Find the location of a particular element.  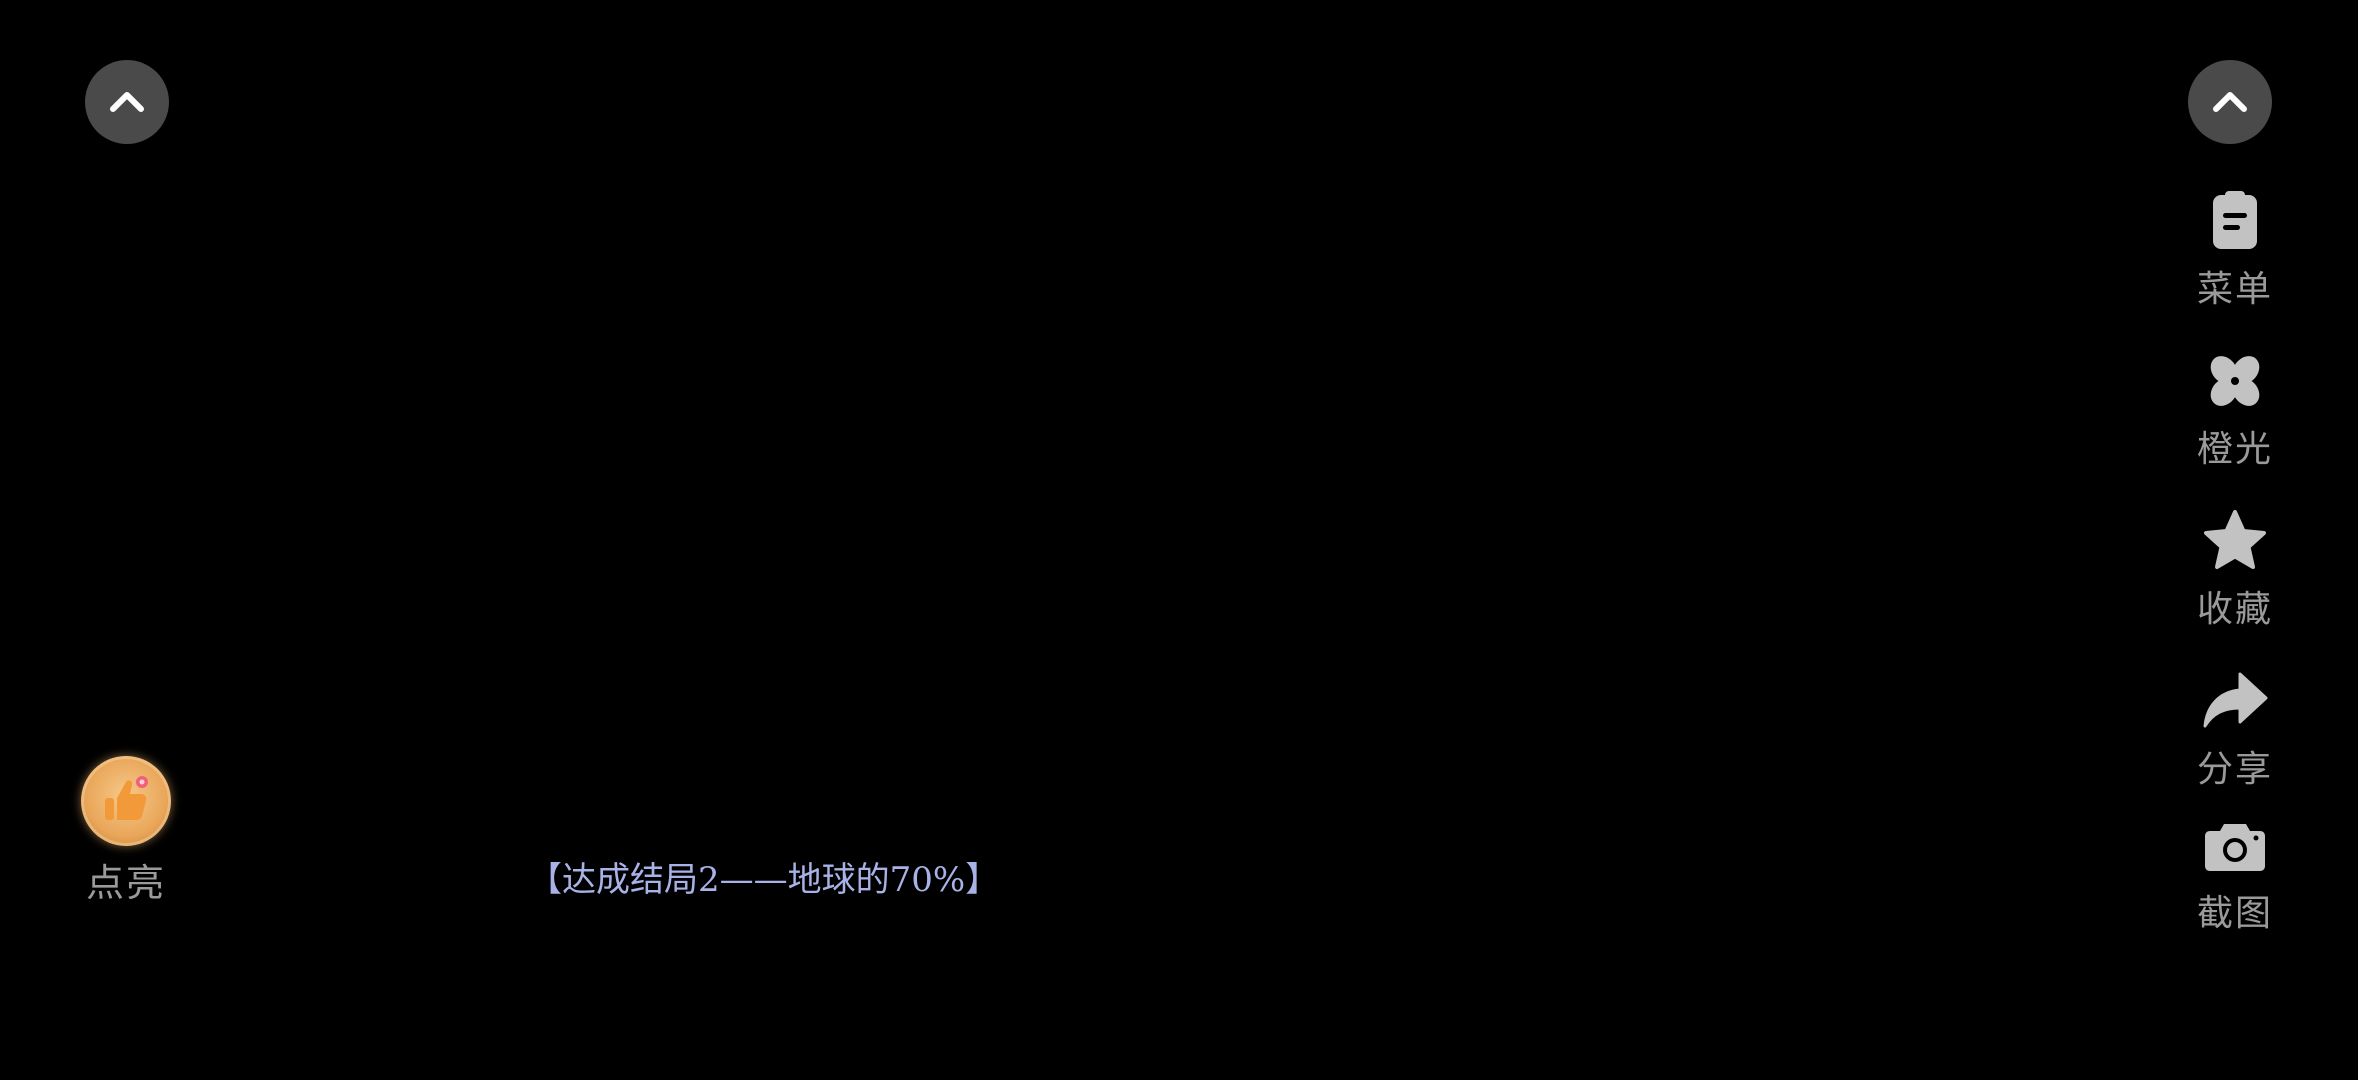

clover-icon is located at coordinates (2235, 381).